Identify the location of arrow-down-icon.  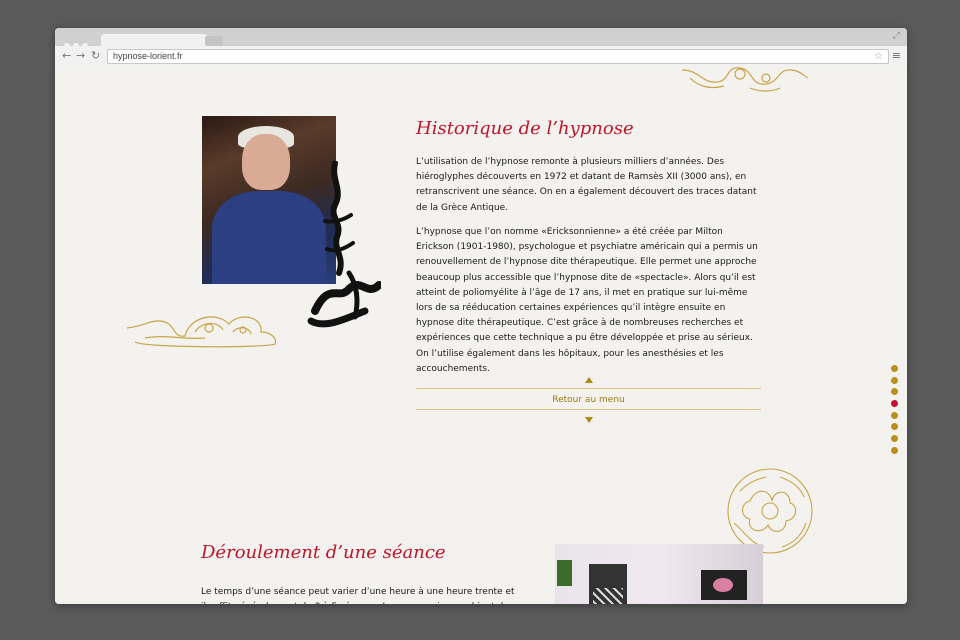
(589, 420).